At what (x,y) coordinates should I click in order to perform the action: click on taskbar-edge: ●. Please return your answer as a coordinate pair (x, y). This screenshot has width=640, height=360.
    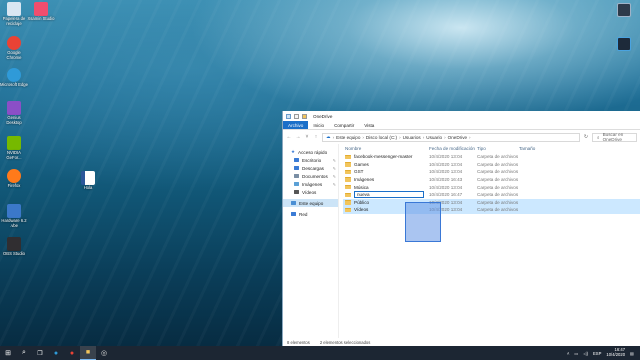
    Looking at the image, I should click on (56, 353).